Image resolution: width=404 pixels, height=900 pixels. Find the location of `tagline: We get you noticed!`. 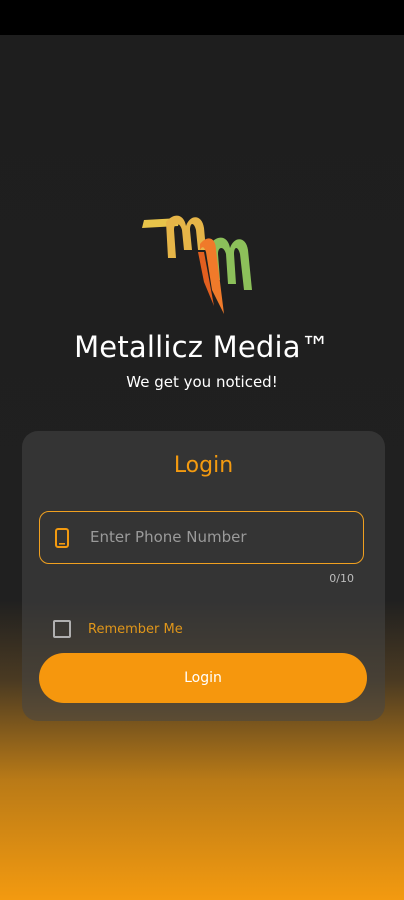

tagline: We get you noticed! is located at coordinates (202, 382).